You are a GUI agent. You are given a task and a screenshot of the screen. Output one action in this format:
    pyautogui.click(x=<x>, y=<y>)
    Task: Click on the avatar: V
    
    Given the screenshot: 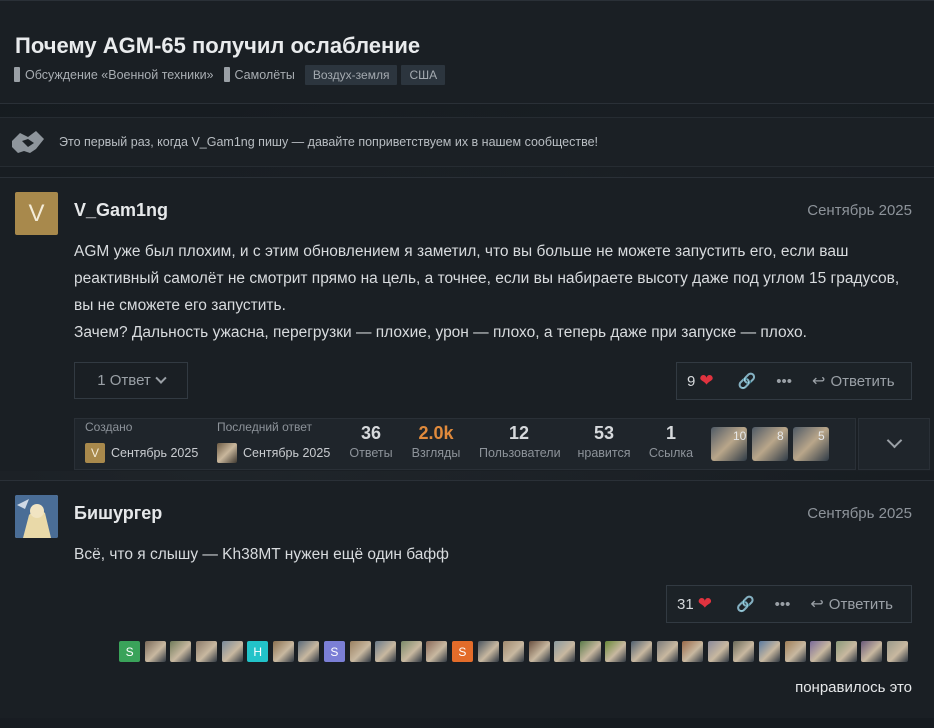 What is the action you would take?
    pyautogui.click(x=36, y=213)
    